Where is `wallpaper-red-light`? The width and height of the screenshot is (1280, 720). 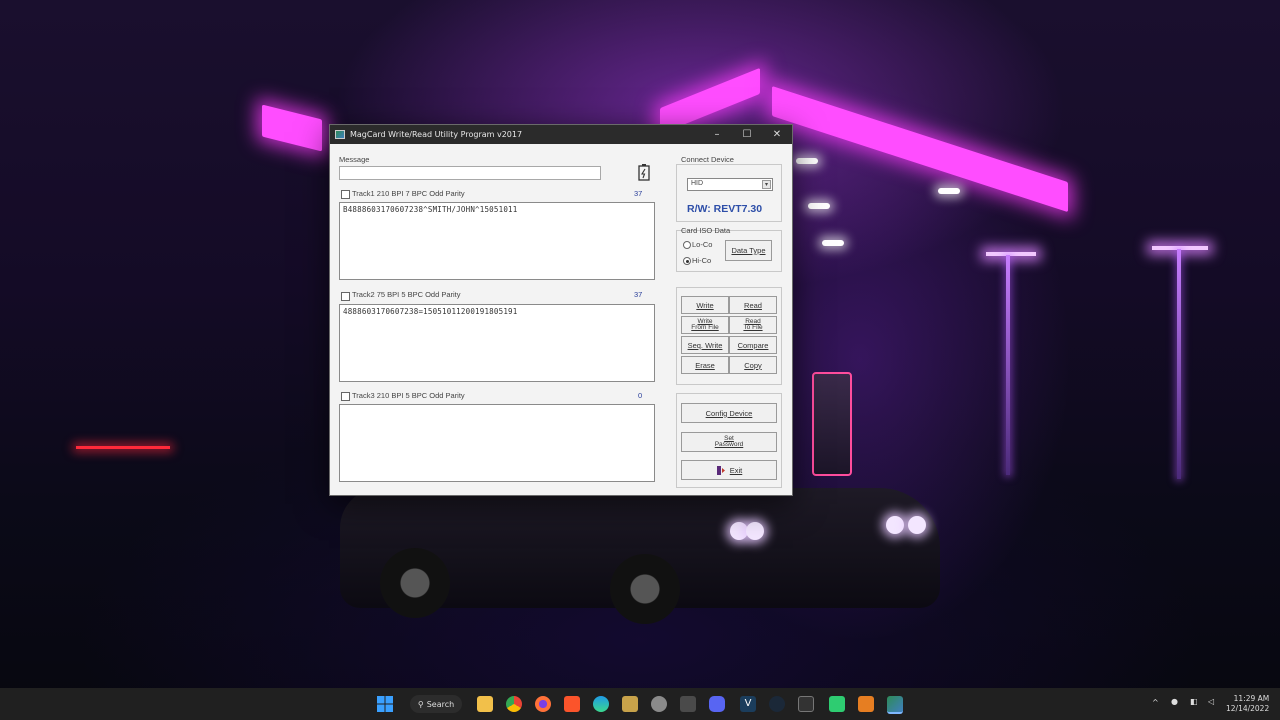
wallpaper-red-light is located at coordinates (123, 447).